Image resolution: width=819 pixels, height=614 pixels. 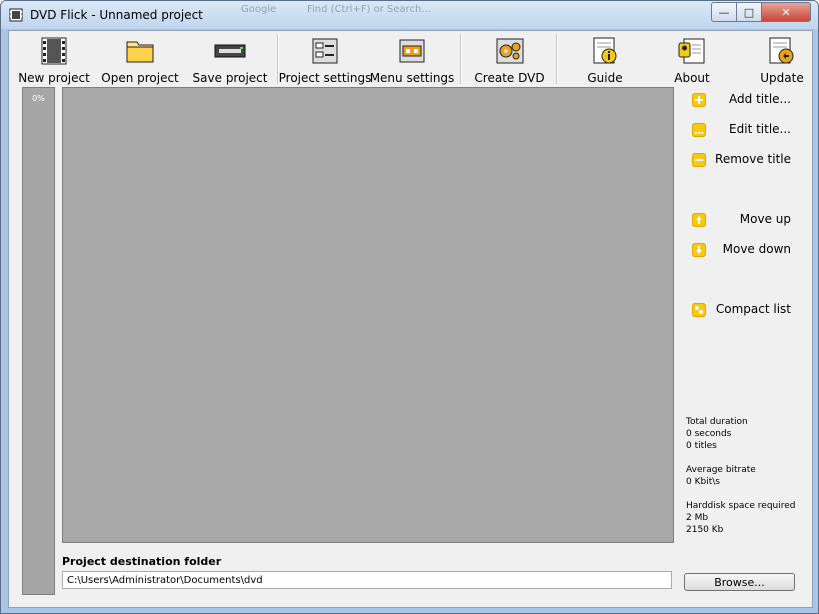 I want to click on save-icon, so click(x=230, y=51).